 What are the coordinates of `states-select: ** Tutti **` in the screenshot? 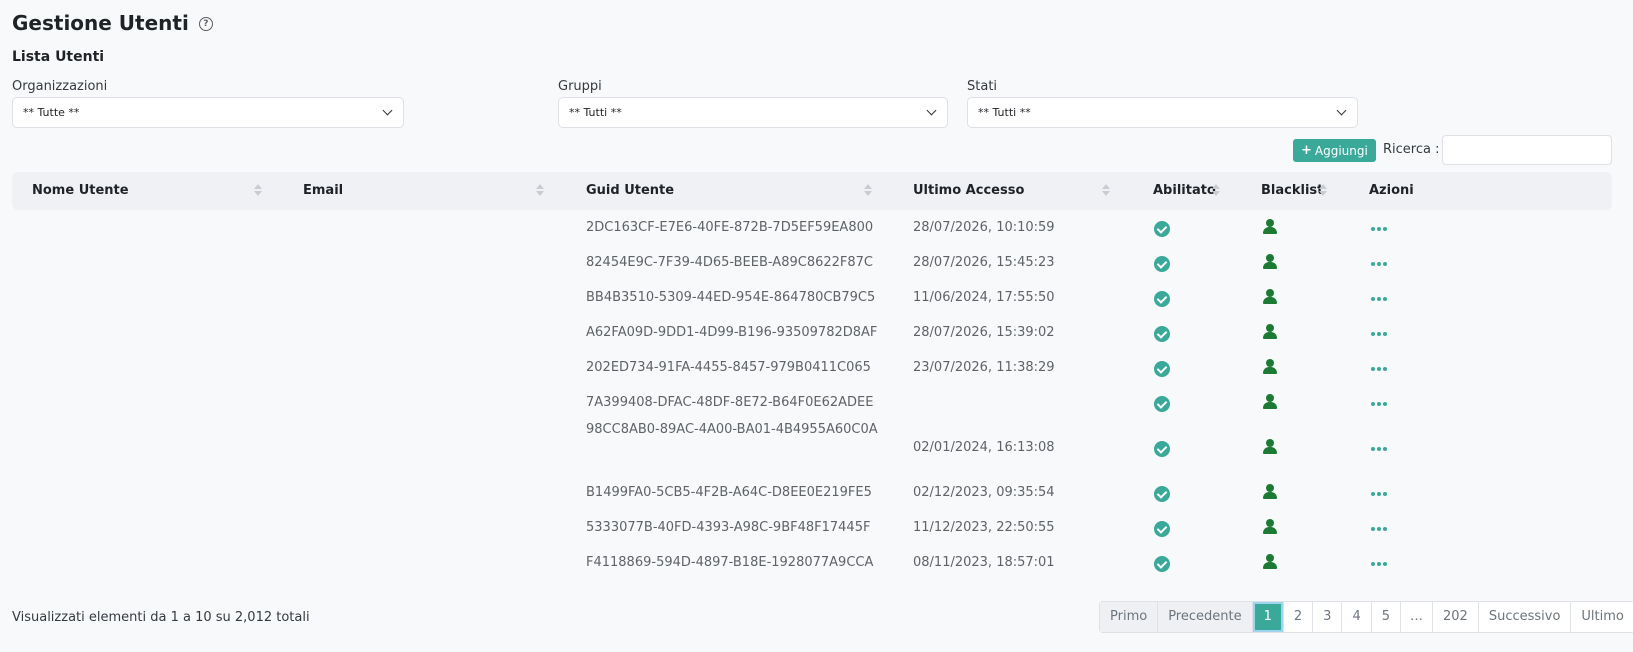 It's located at (1162, 112).